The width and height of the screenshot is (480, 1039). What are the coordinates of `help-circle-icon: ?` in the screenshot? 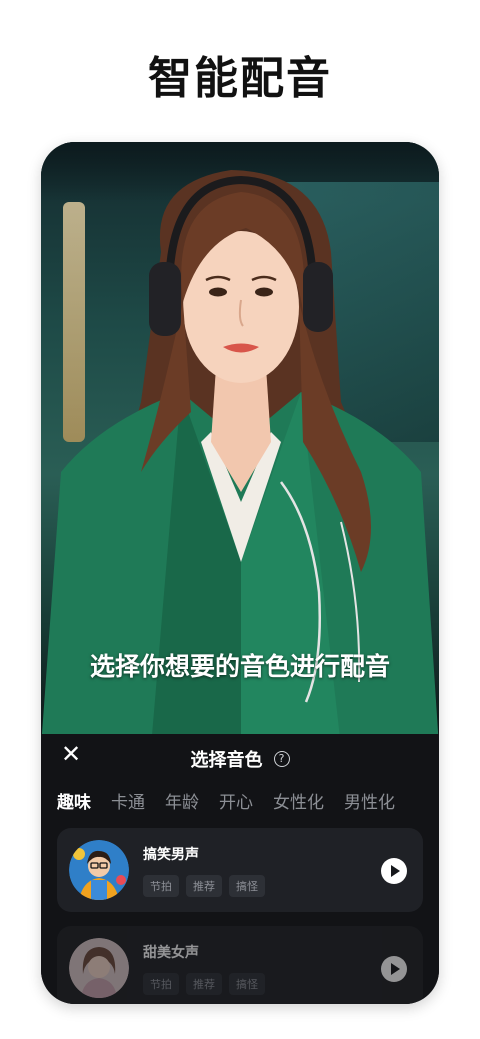 It's located at (281, 759).